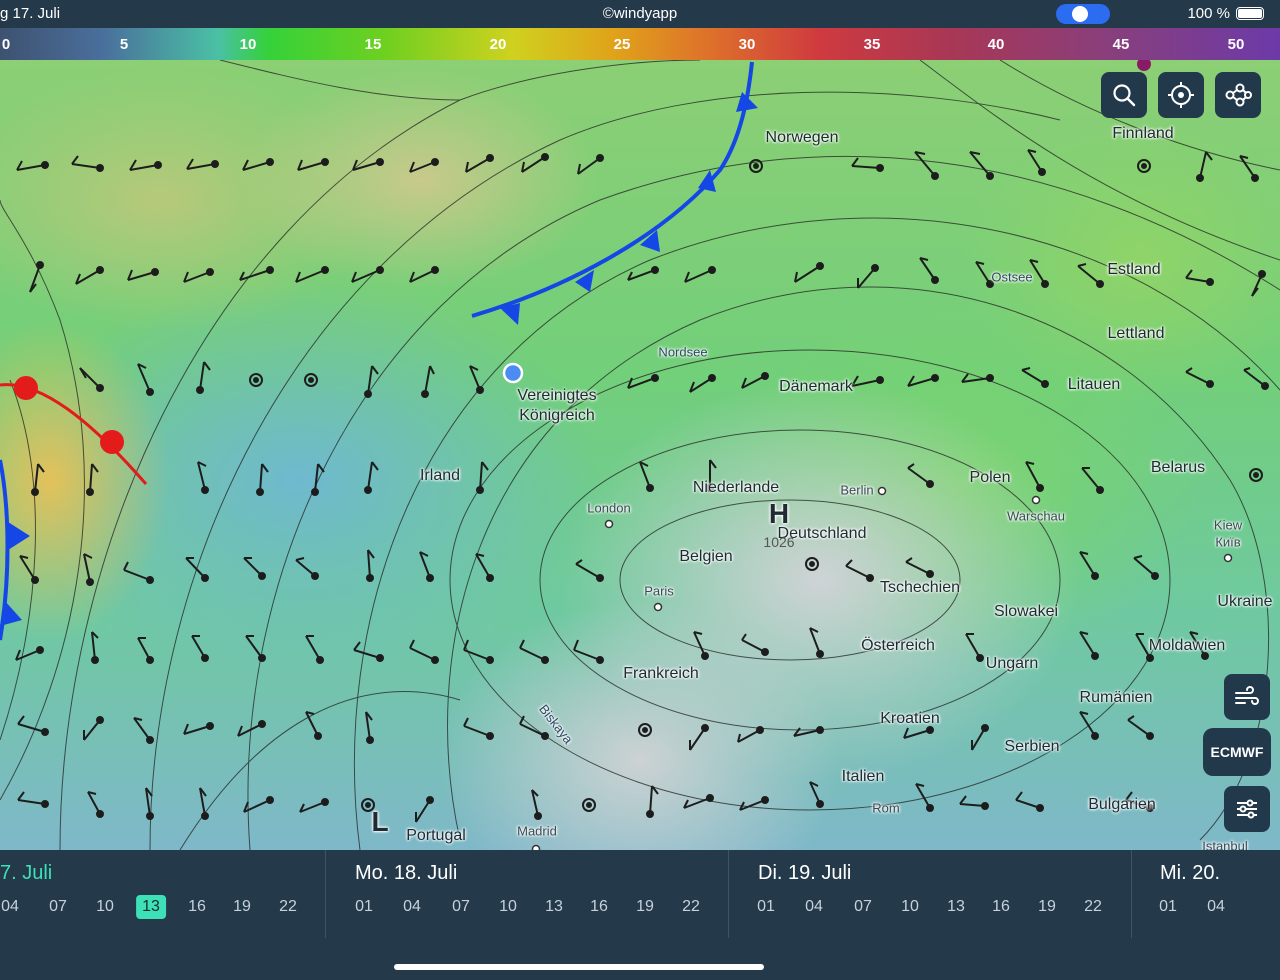 The width and height of the screenshot is (1280, 980). What do you see at coordinates (1036, 516) in the screenshot?
I see `city-label: Warschau` at bounding box center [1036, 516].